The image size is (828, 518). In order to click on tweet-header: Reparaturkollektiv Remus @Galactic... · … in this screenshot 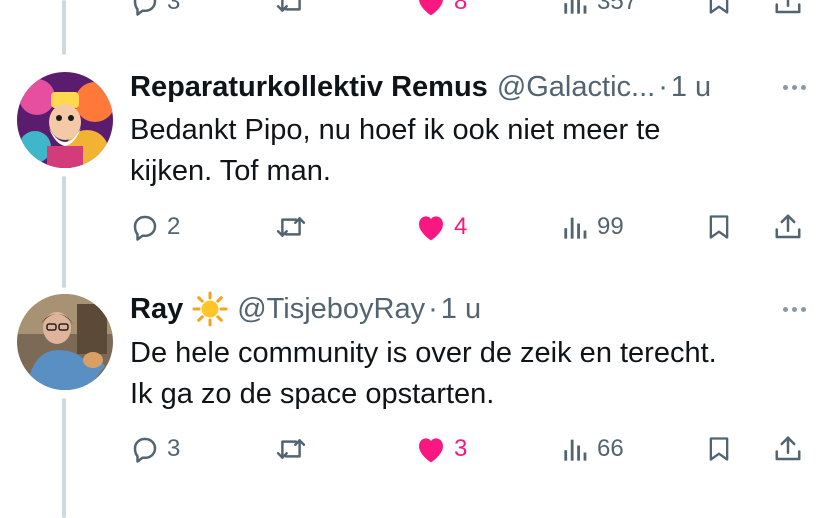, I will do `click(420, 87)`.